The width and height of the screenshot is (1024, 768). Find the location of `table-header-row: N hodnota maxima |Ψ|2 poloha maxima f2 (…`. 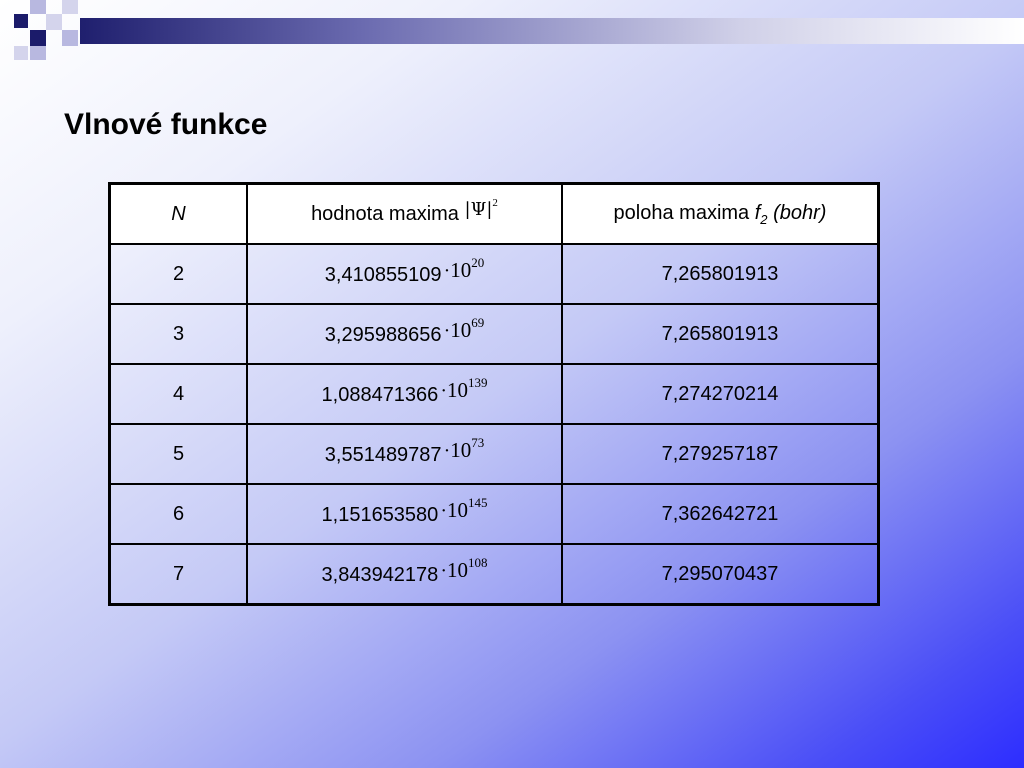

table-header-row: N hodnota maxima |Ψ|2 poloha maxima f2 (… is located at coordinates (494, 213).